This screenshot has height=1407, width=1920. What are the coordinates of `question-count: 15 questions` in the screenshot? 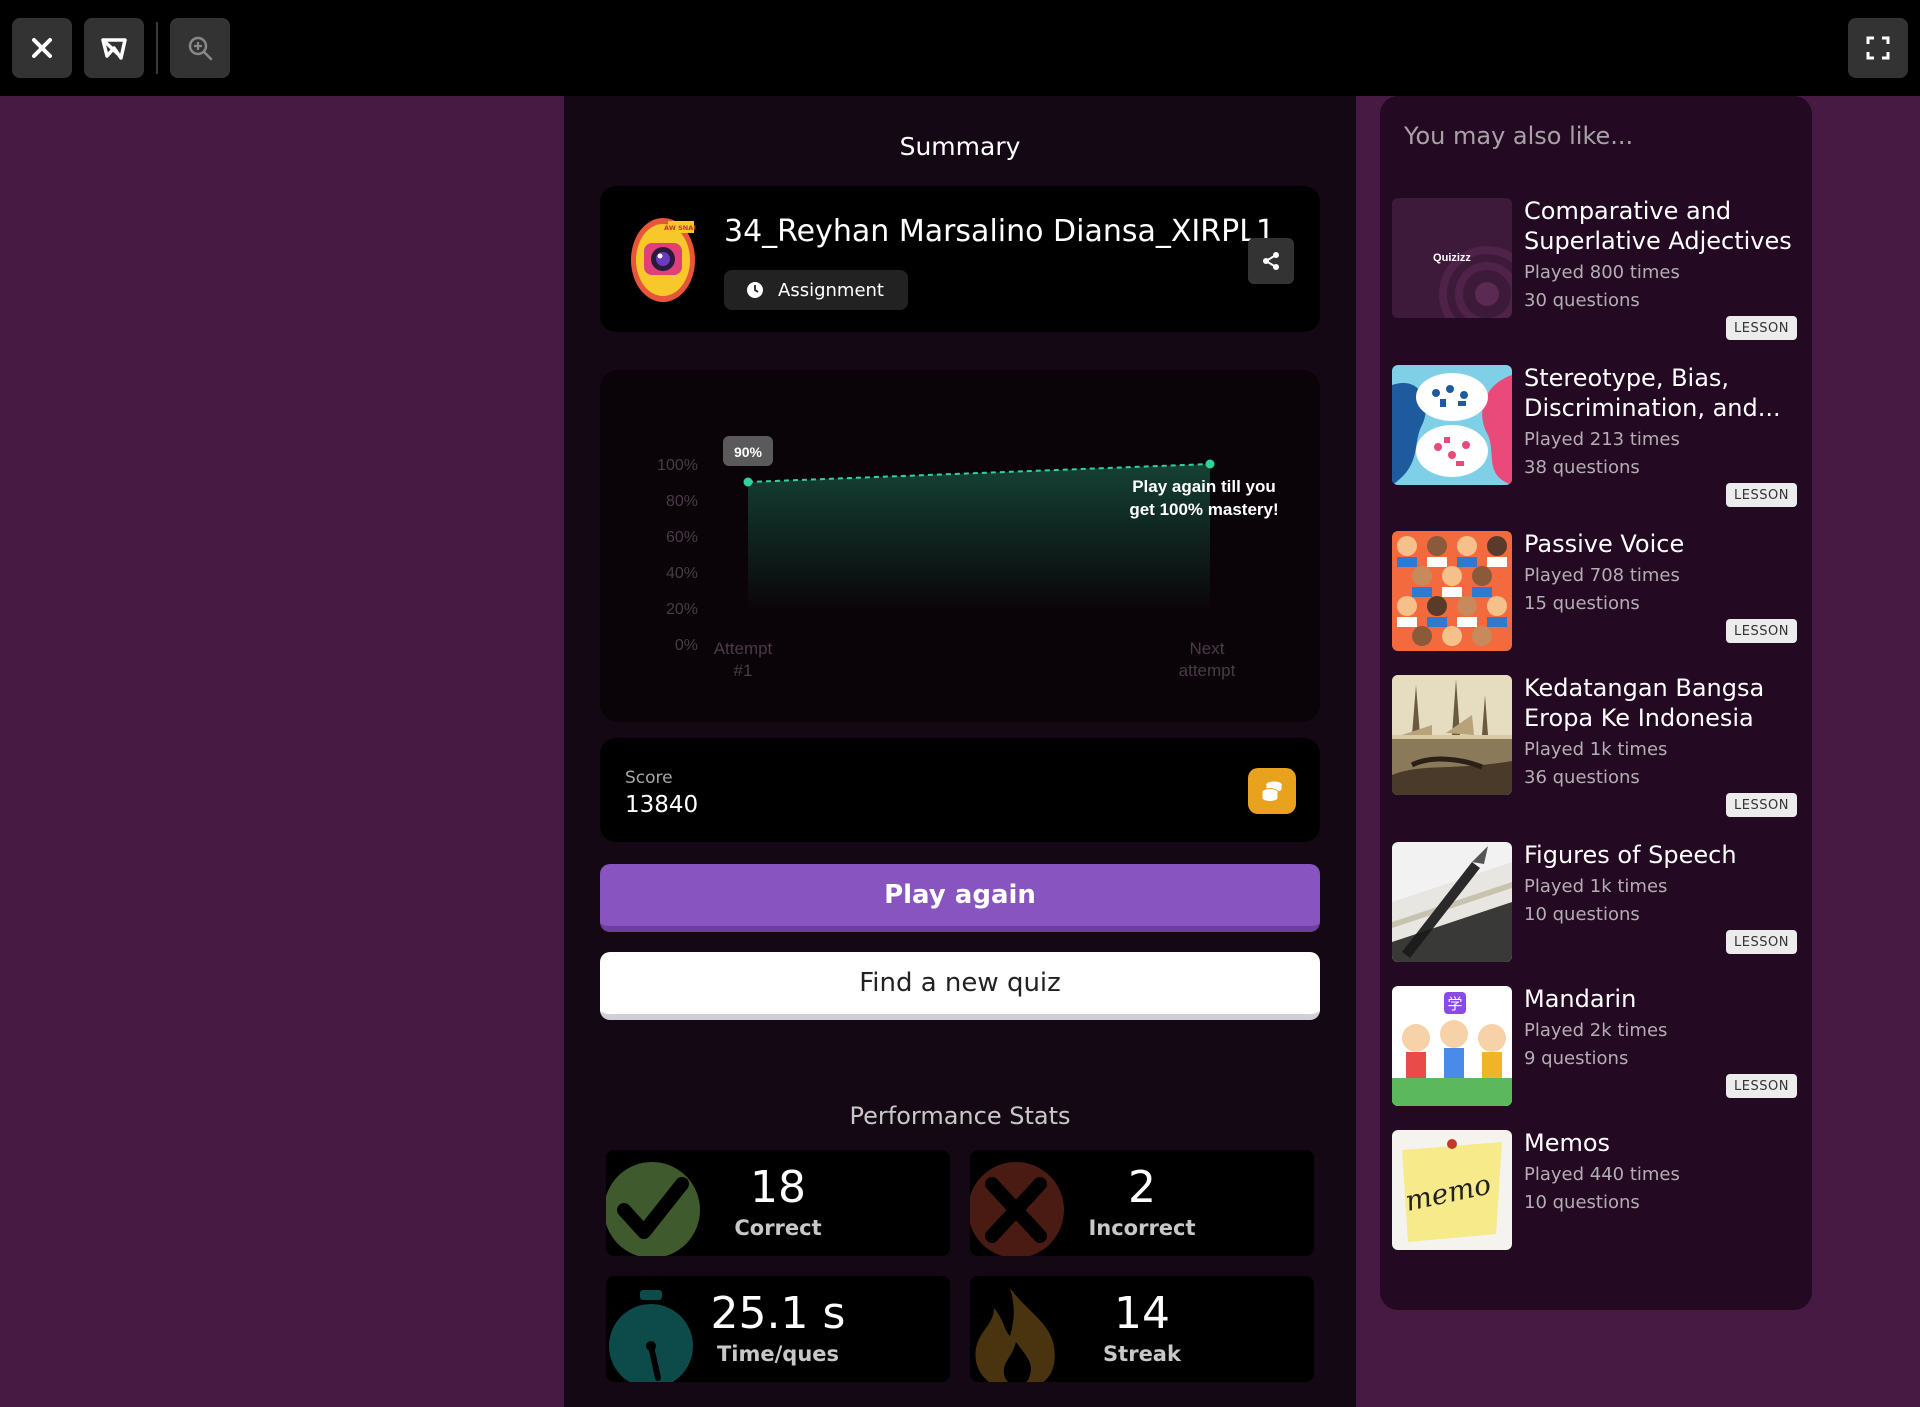 It's located at (1582, 603).